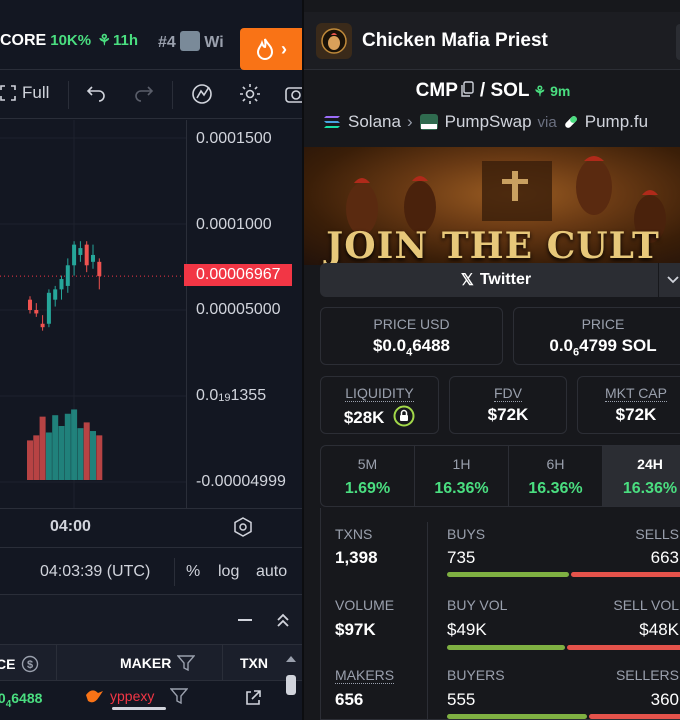 The image size is (680, 720). I want to click on filter-icon, so click(179, 696).